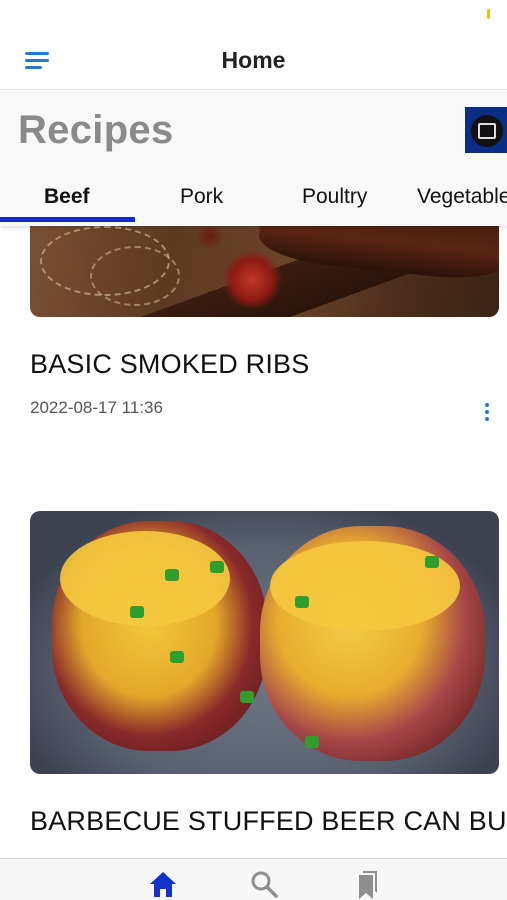  Describe the element at coordinates (96, 130) in the screenshot. I see `page-title: Recipes` at that location.